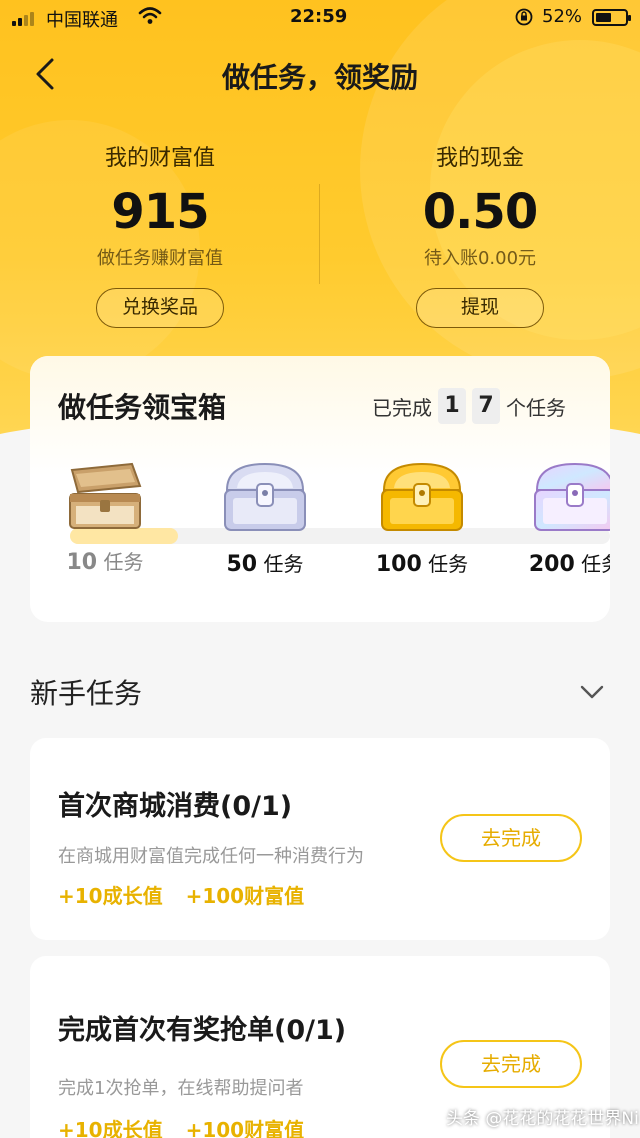 The height and width of the screenshot is (1138, 640). I want to click on redeem-prize-button: 兑换奖品, so click(160, 308).